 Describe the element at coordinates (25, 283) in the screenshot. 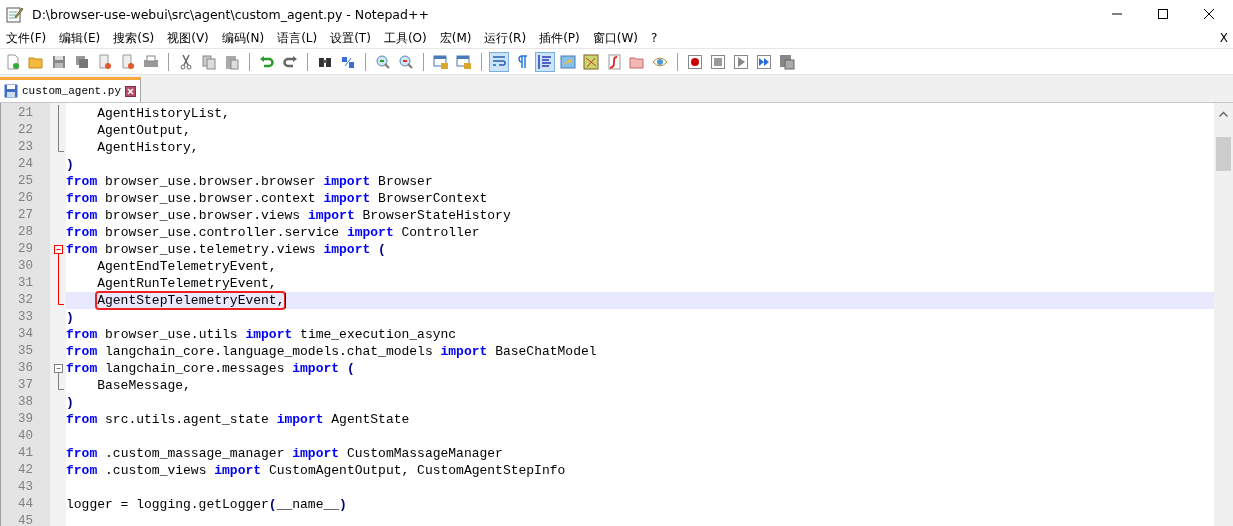

I see `line-number: 31` at that location.